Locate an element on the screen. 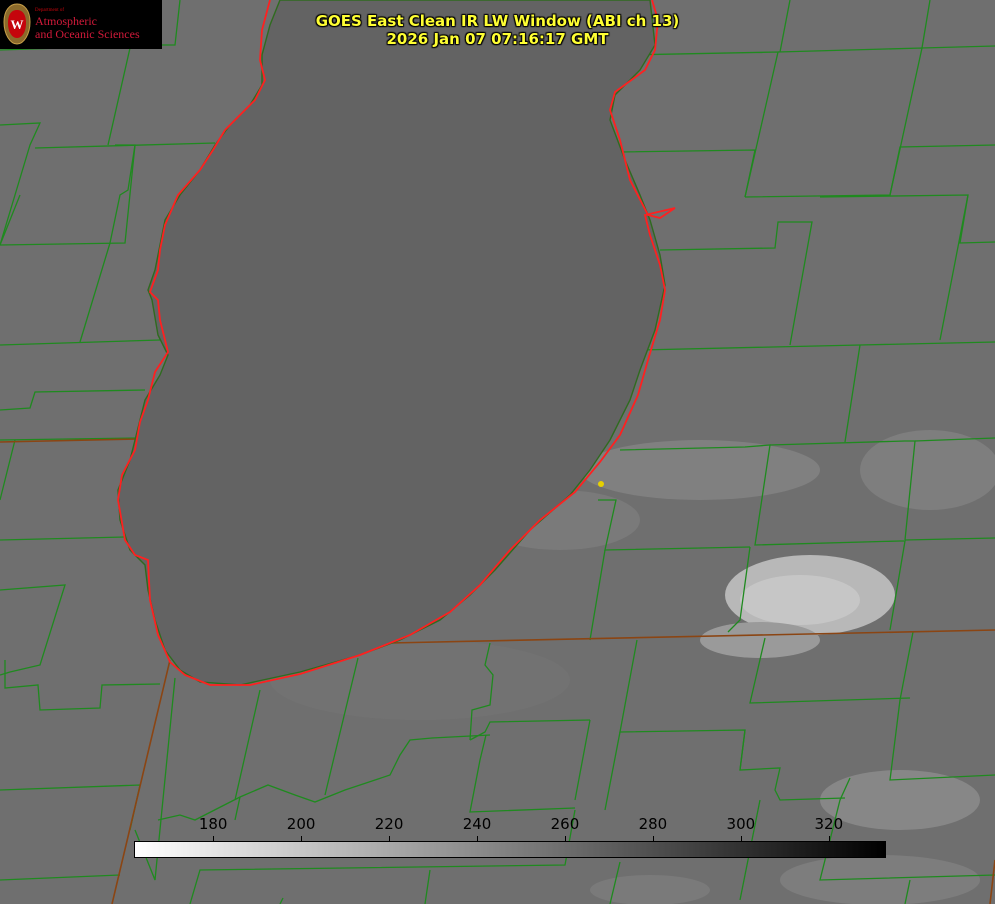  colorbar-tick-label: 200 is located at coordinates (301, 824).